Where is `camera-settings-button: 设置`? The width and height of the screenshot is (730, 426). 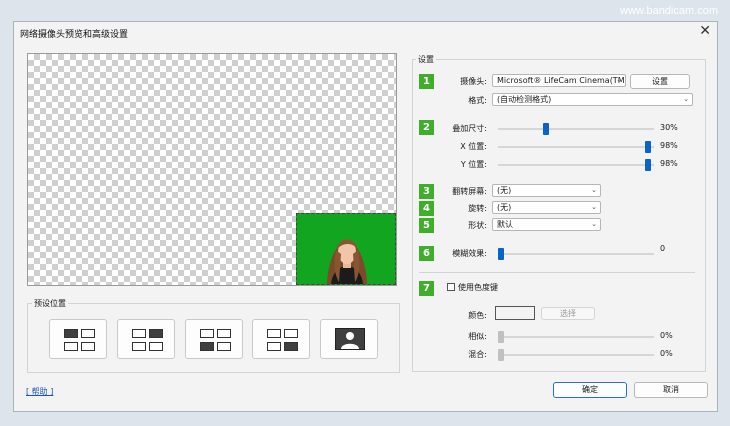
camera-settings-button: 设置 is located at coordinates (660, 81).